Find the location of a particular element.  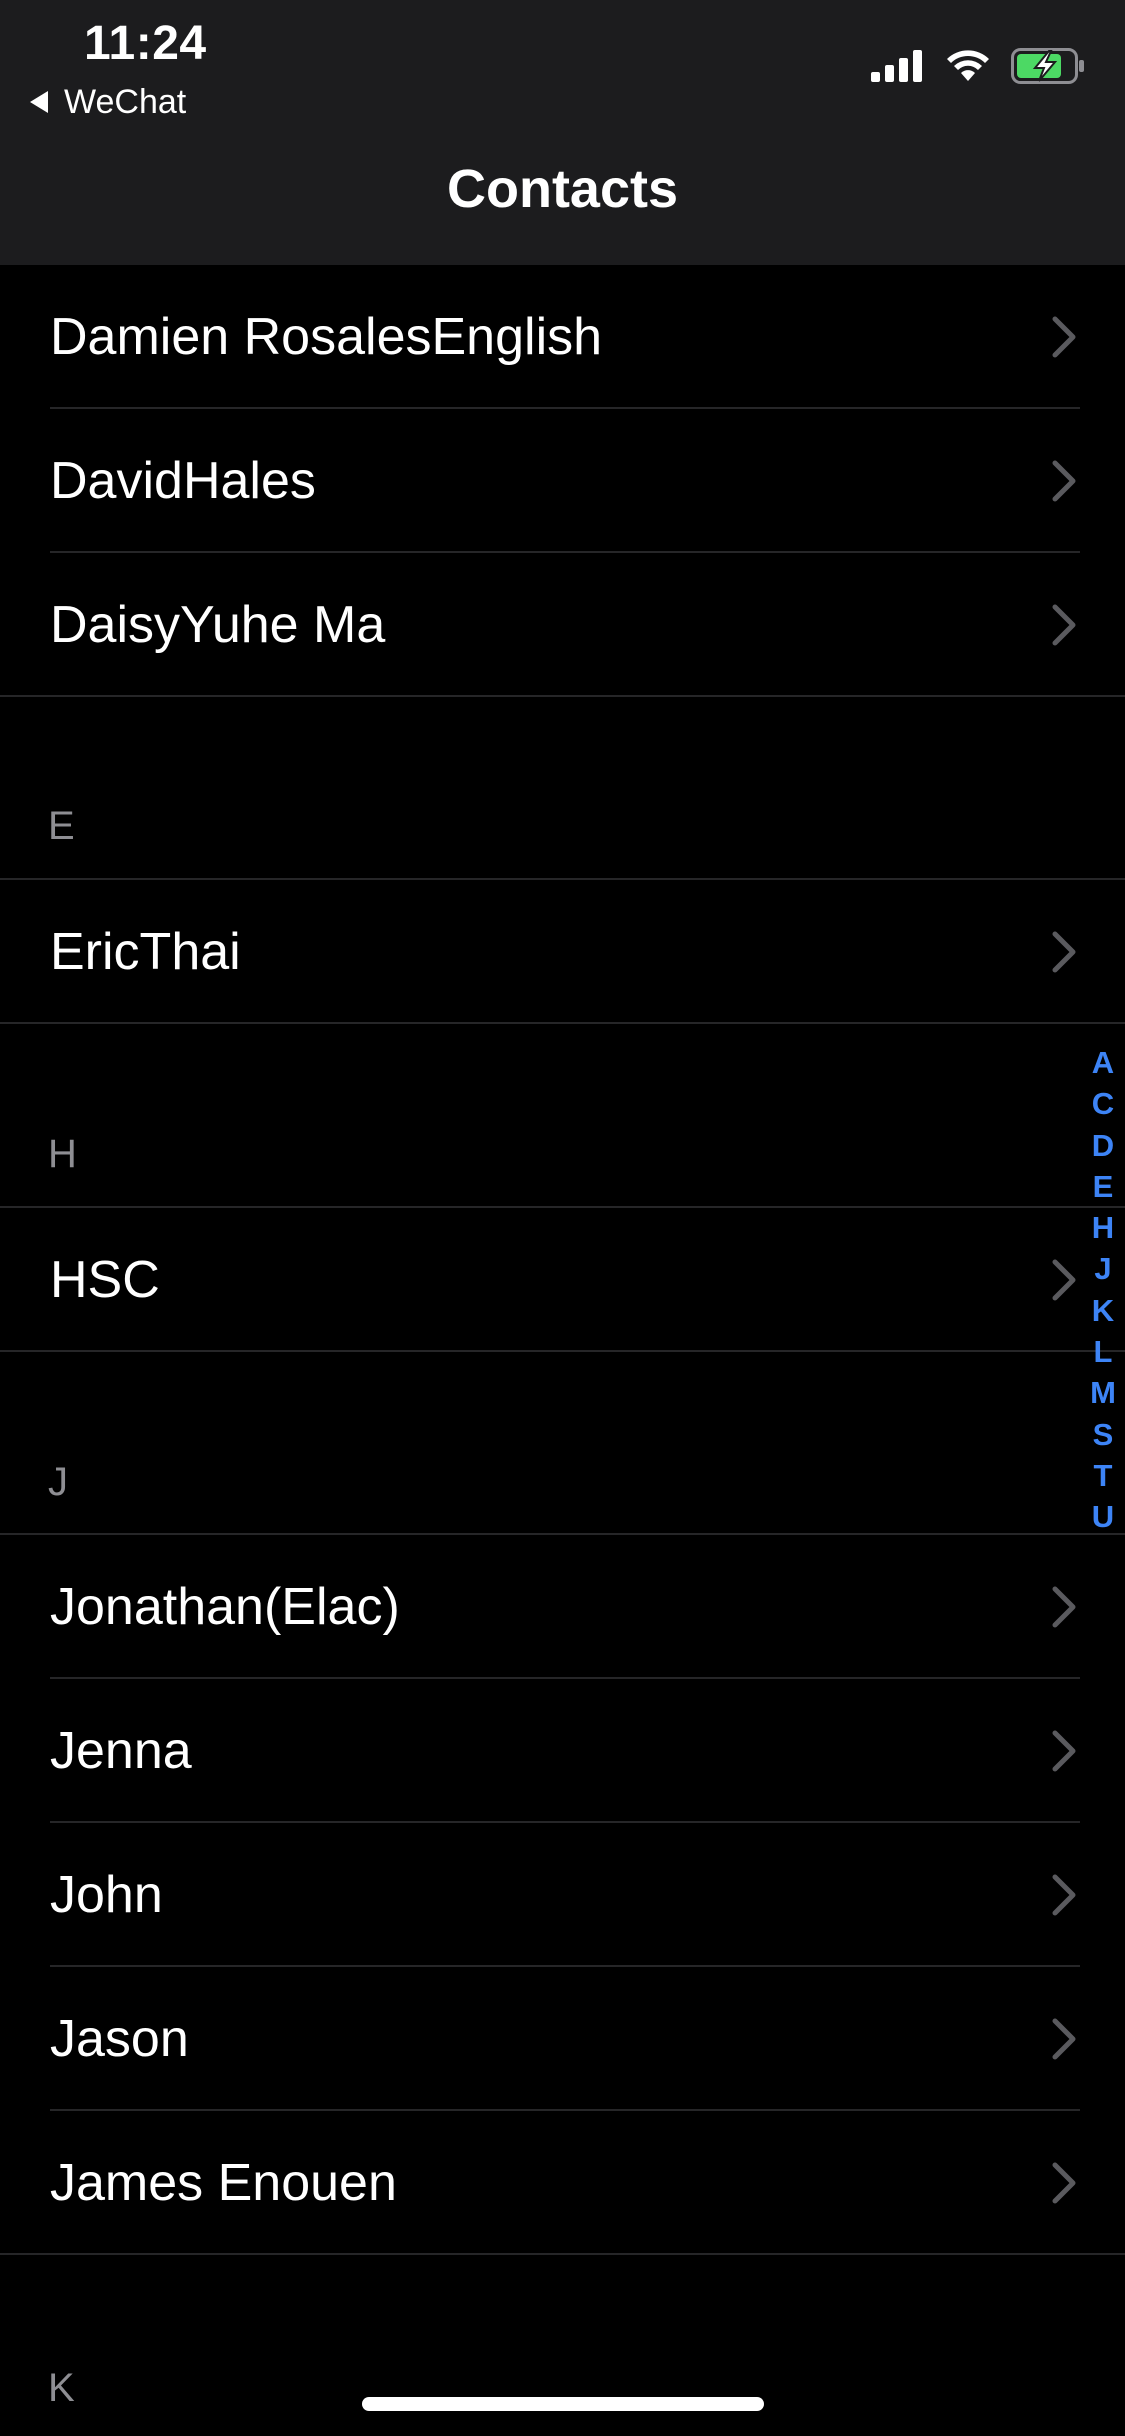

contact-name: James Enouen is located at coordinates (223, 2183).